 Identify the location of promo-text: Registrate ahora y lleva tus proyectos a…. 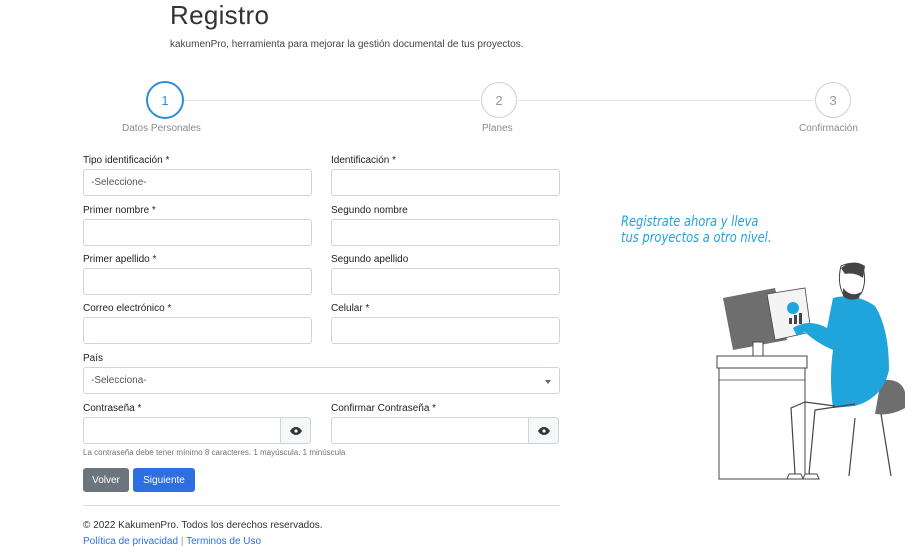
(696, 230).